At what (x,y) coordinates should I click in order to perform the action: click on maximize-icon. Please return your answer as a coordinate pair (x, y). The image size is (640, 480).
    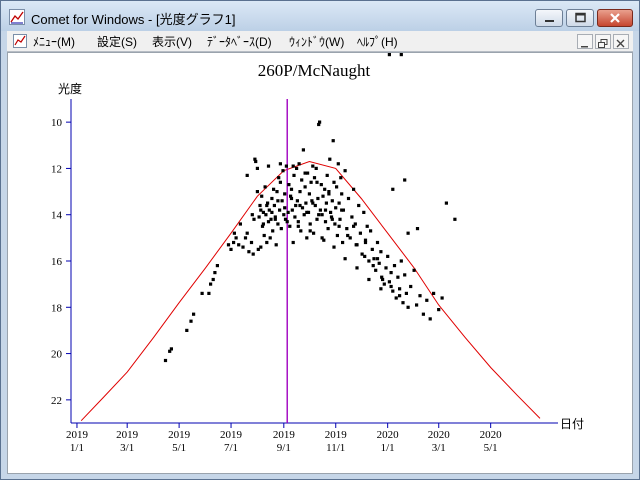
    Looking at the image, I should click on (580, 17).